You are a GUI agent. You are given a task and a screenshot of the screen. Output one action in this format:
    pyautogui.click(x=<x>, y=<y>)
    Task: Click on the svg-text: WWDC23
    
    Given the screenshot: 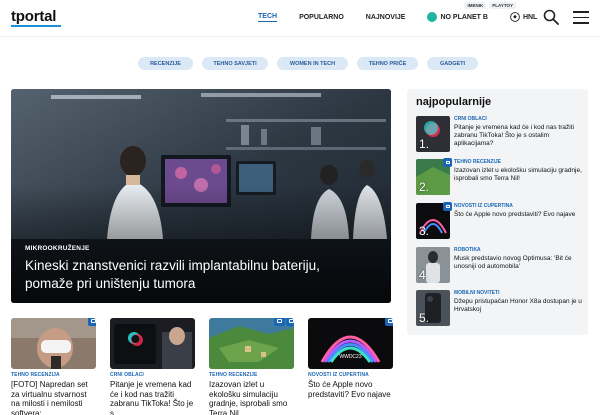 What is the action you would take?
    pyautogui.click(x=350, y=357)
    